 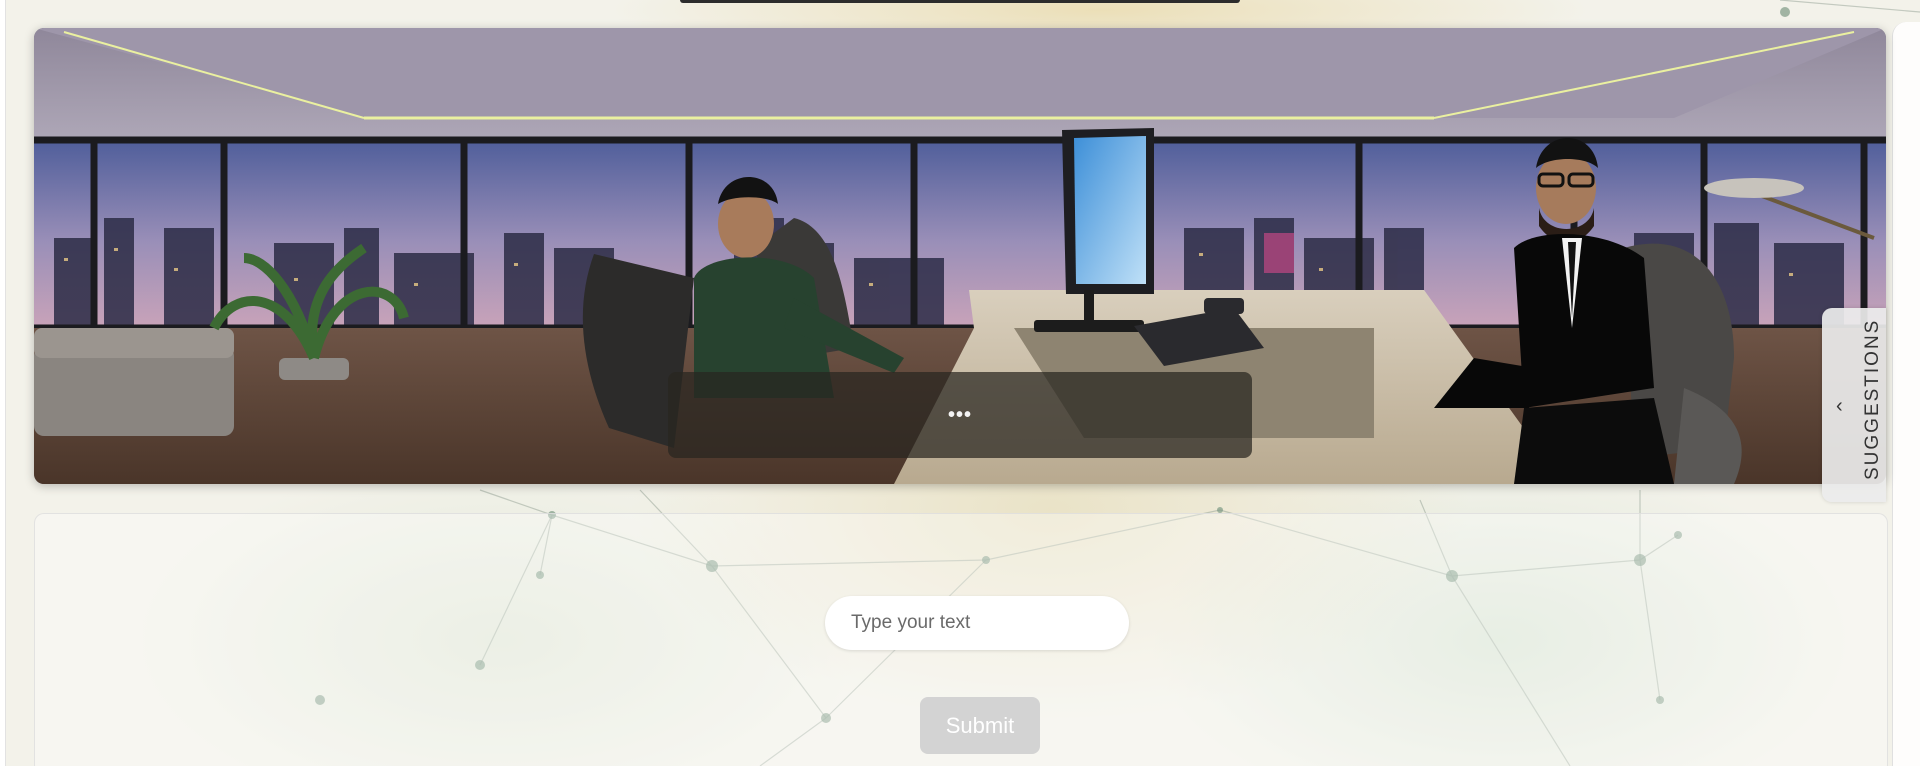 I want to click on top-panel-edge, so click(x=960, y=1).